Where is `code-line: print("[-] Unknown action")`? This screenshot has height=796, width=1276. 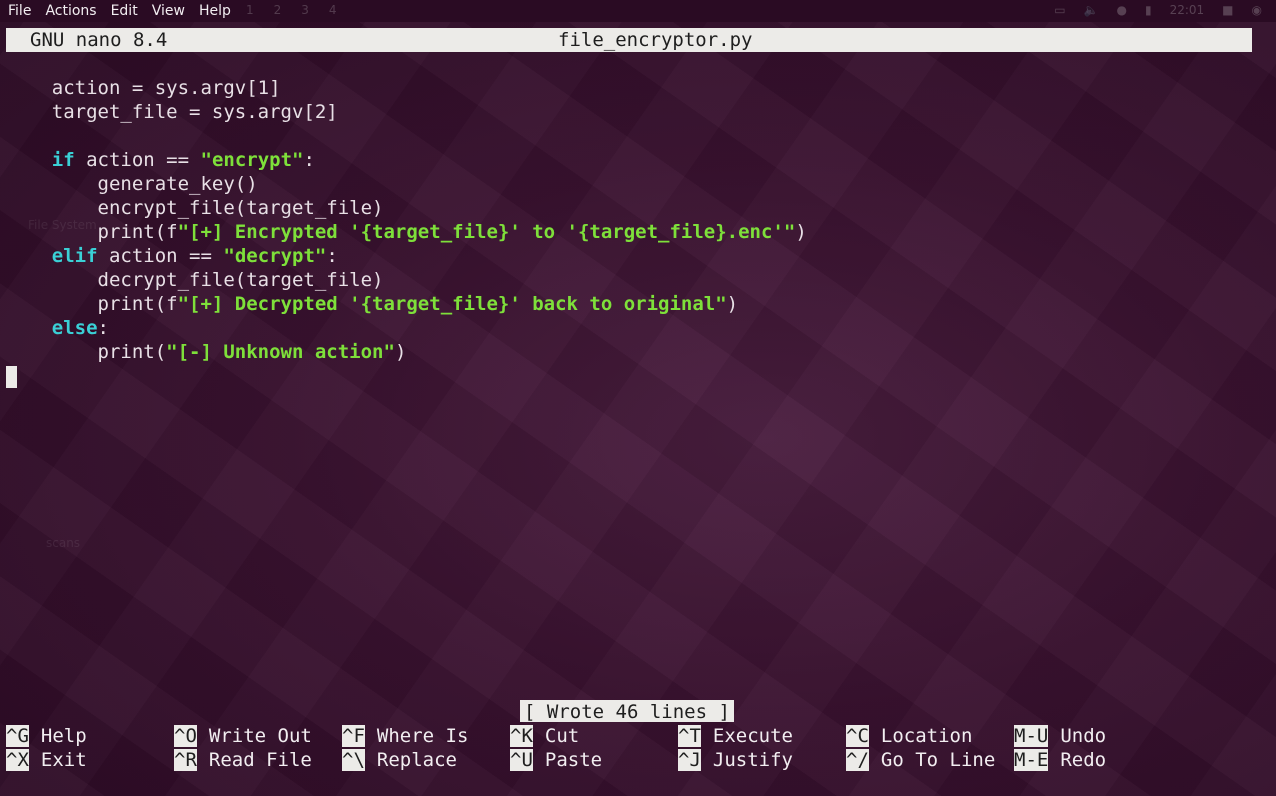 code-line: print("[-] Unknown action") is located at coordinates (206, 352).